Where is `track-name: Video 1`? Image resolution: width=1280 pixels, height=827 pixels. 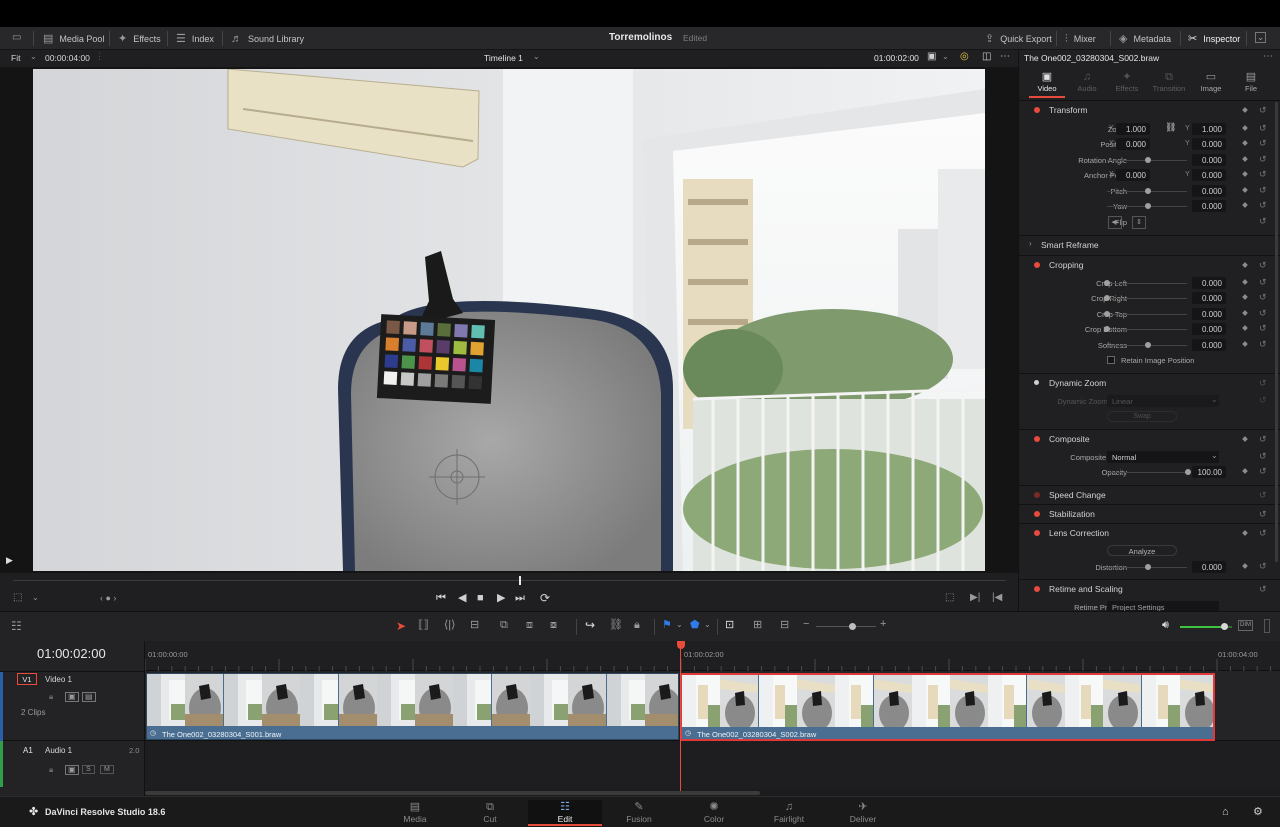 track-name: Video 1 is located at coordinates (58, 679).